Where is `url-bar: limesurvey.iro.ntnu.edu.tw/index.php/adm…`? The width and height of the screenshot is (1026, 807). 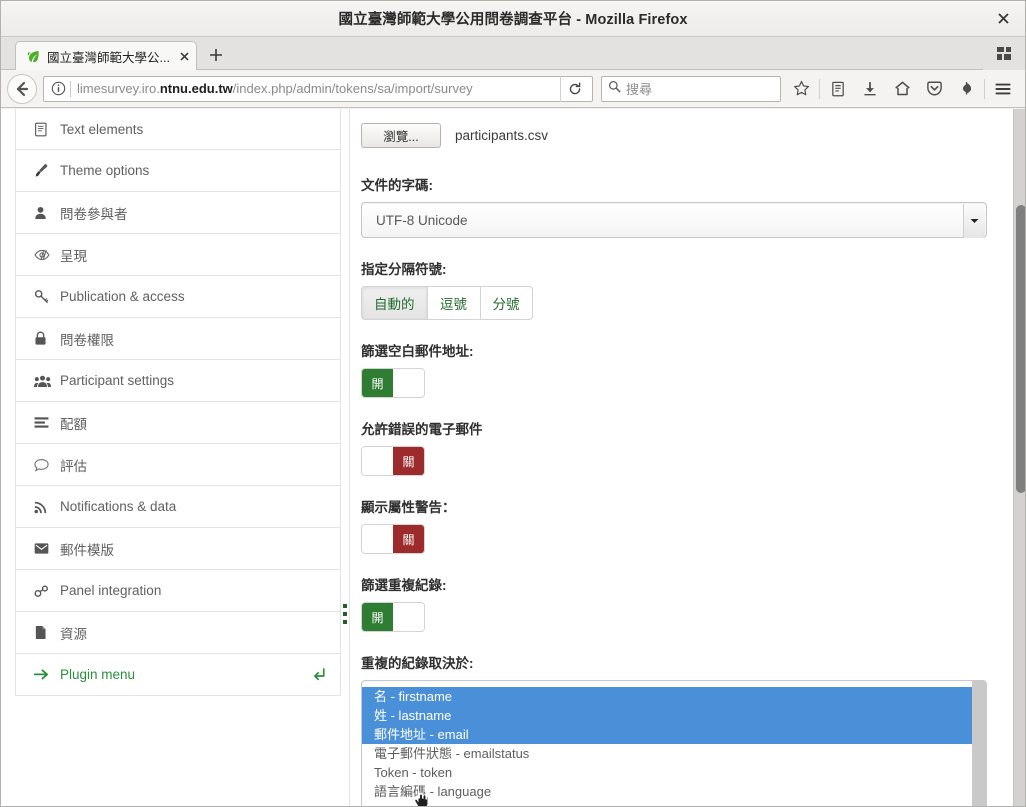 url-bar: limesurvey.iro.ntnu.edu.tw/index.php/adm… is located at coordinates (318, 88).